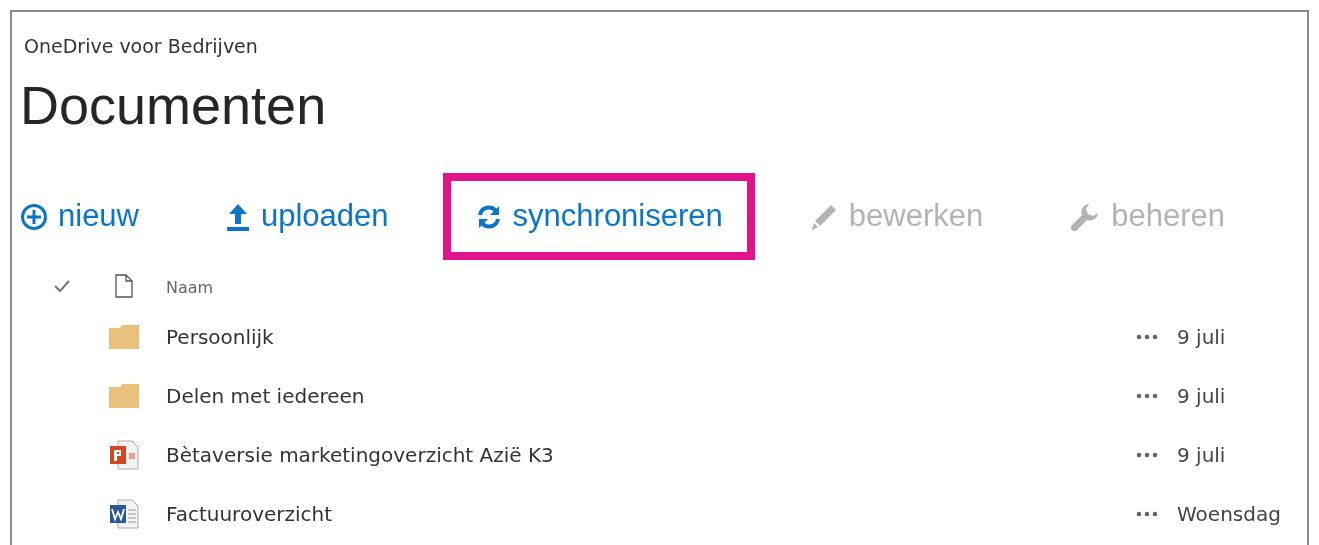 This screenshot has height=545, width=1319. Describe the element at coordinates (124, 285) in the screenshot. I see `file-type-icon` at that location.